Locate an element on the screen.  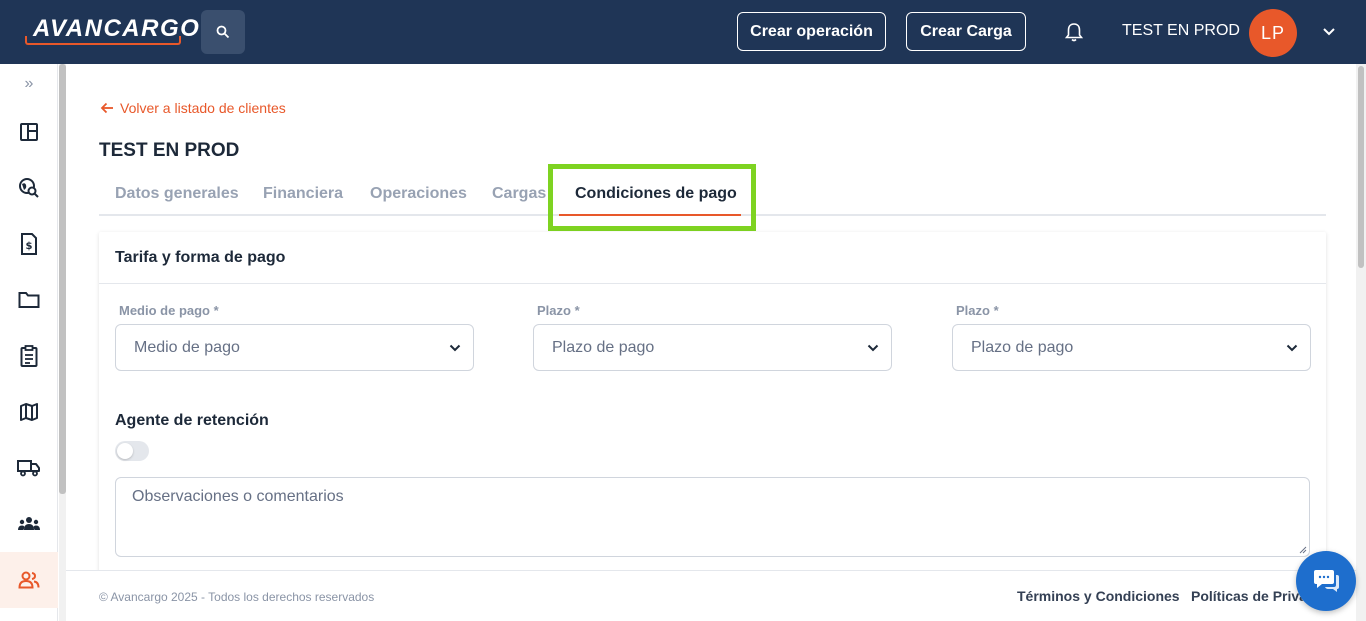
withholding-agent-label: Agente de retención is located at coordinates (192, 420).